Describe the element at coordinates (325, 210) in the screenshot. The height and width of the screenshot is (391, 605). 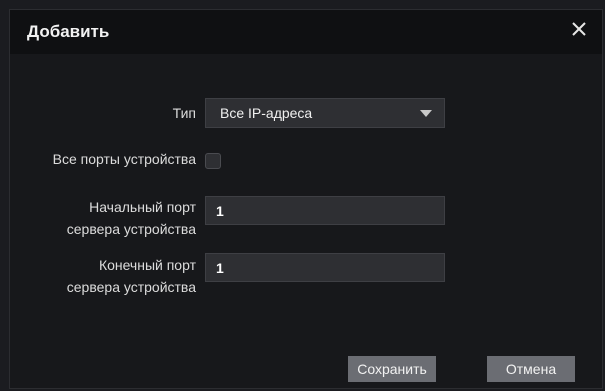
I see `start-port-input` at that location.